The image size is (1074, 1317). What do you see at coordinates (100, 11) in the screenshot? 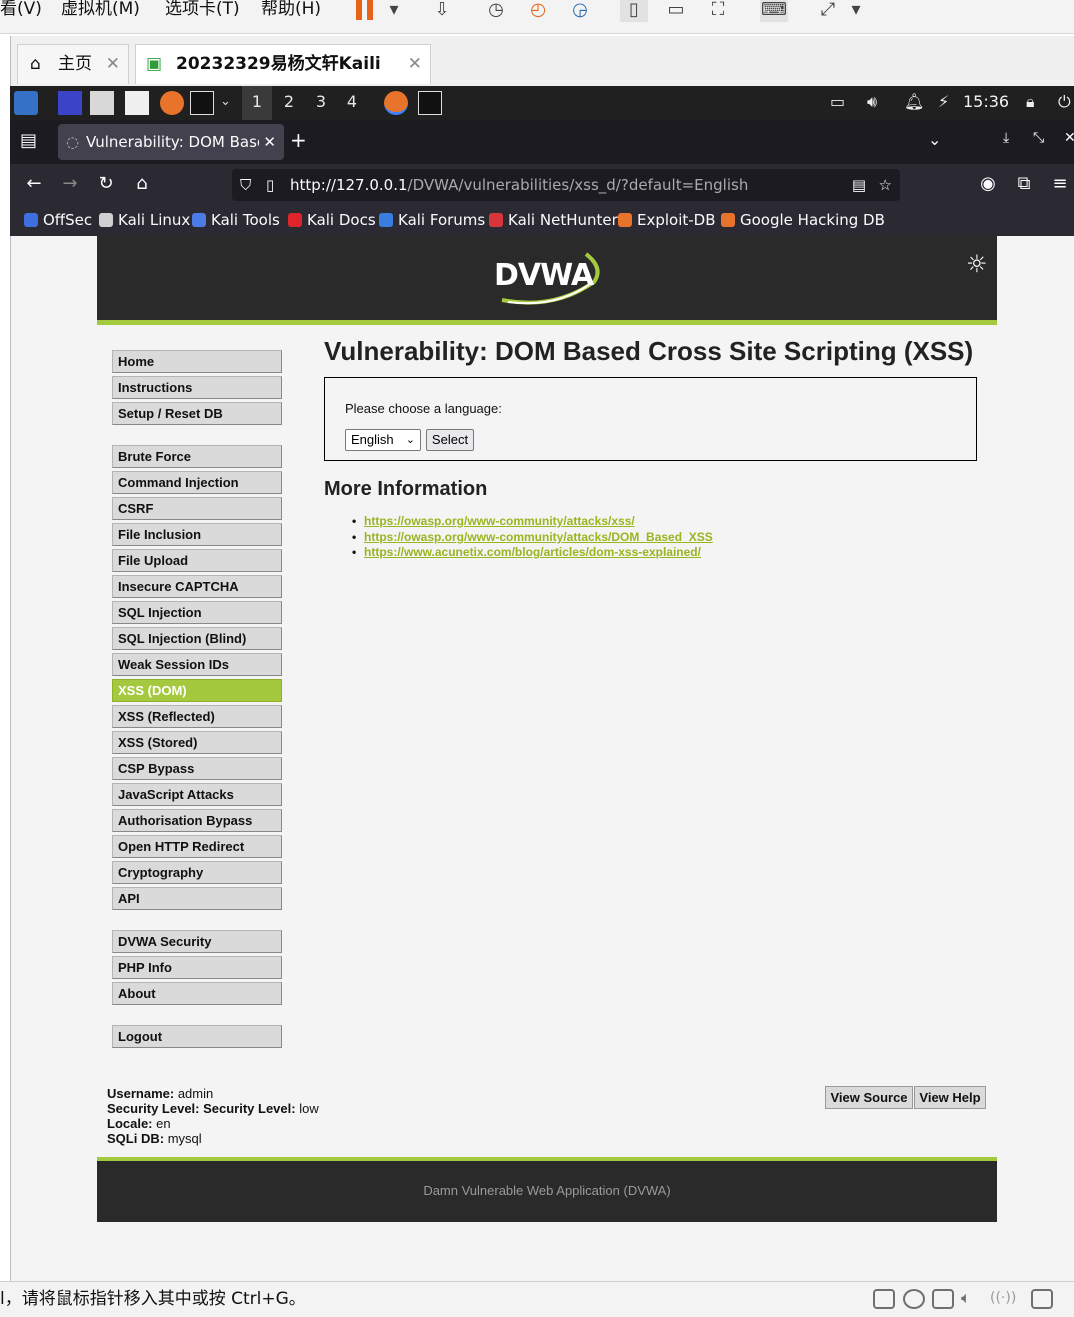
I see `vm-menu-vm: 虚拟机(M)` at bounding box center [100, 11].